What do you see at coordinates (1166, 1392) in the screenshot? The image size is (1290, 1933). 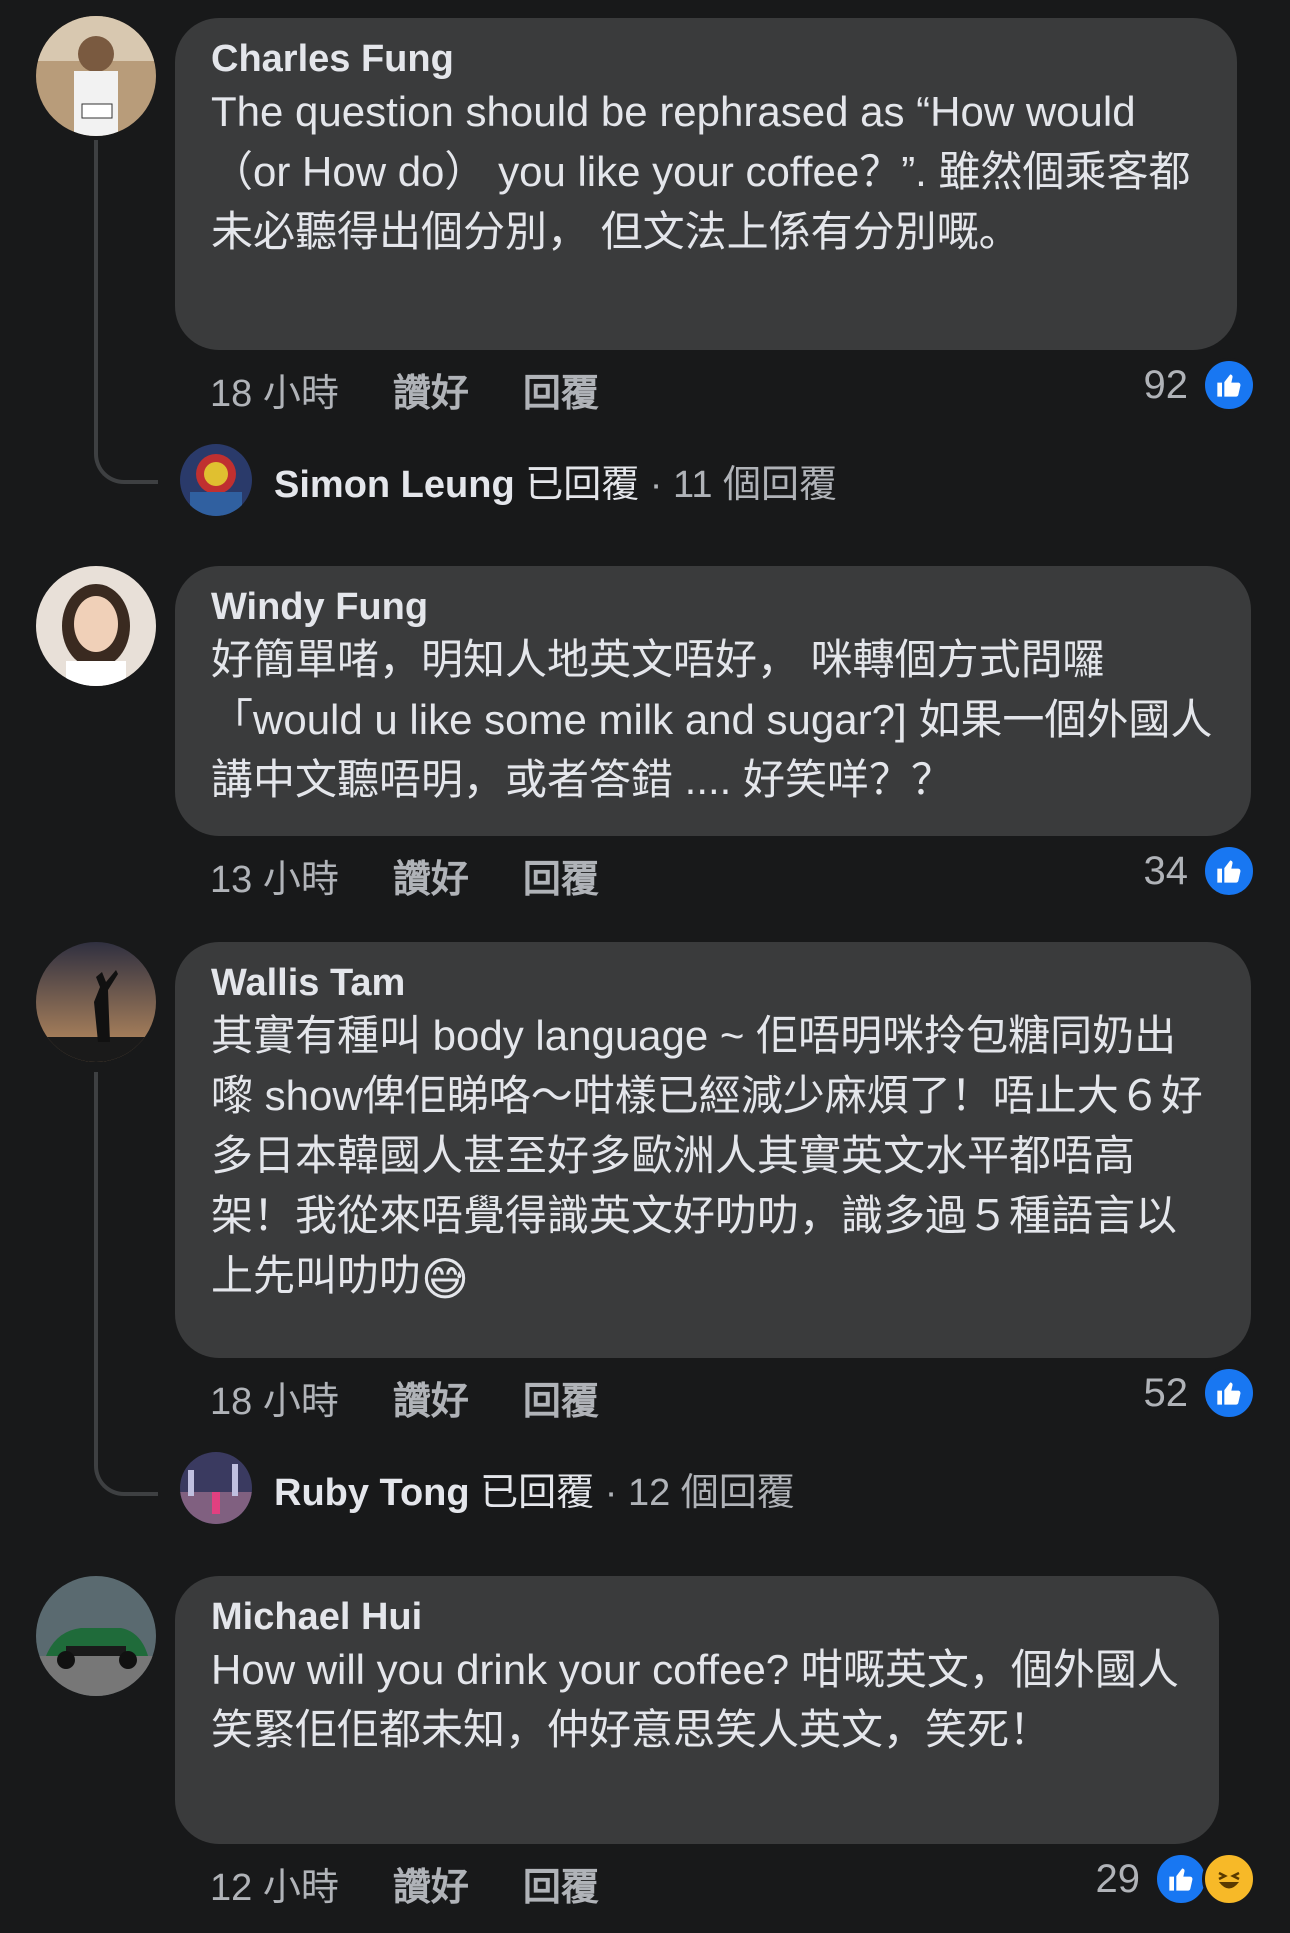 I see `like-count: 52` at bounding box center [1166, 1392].